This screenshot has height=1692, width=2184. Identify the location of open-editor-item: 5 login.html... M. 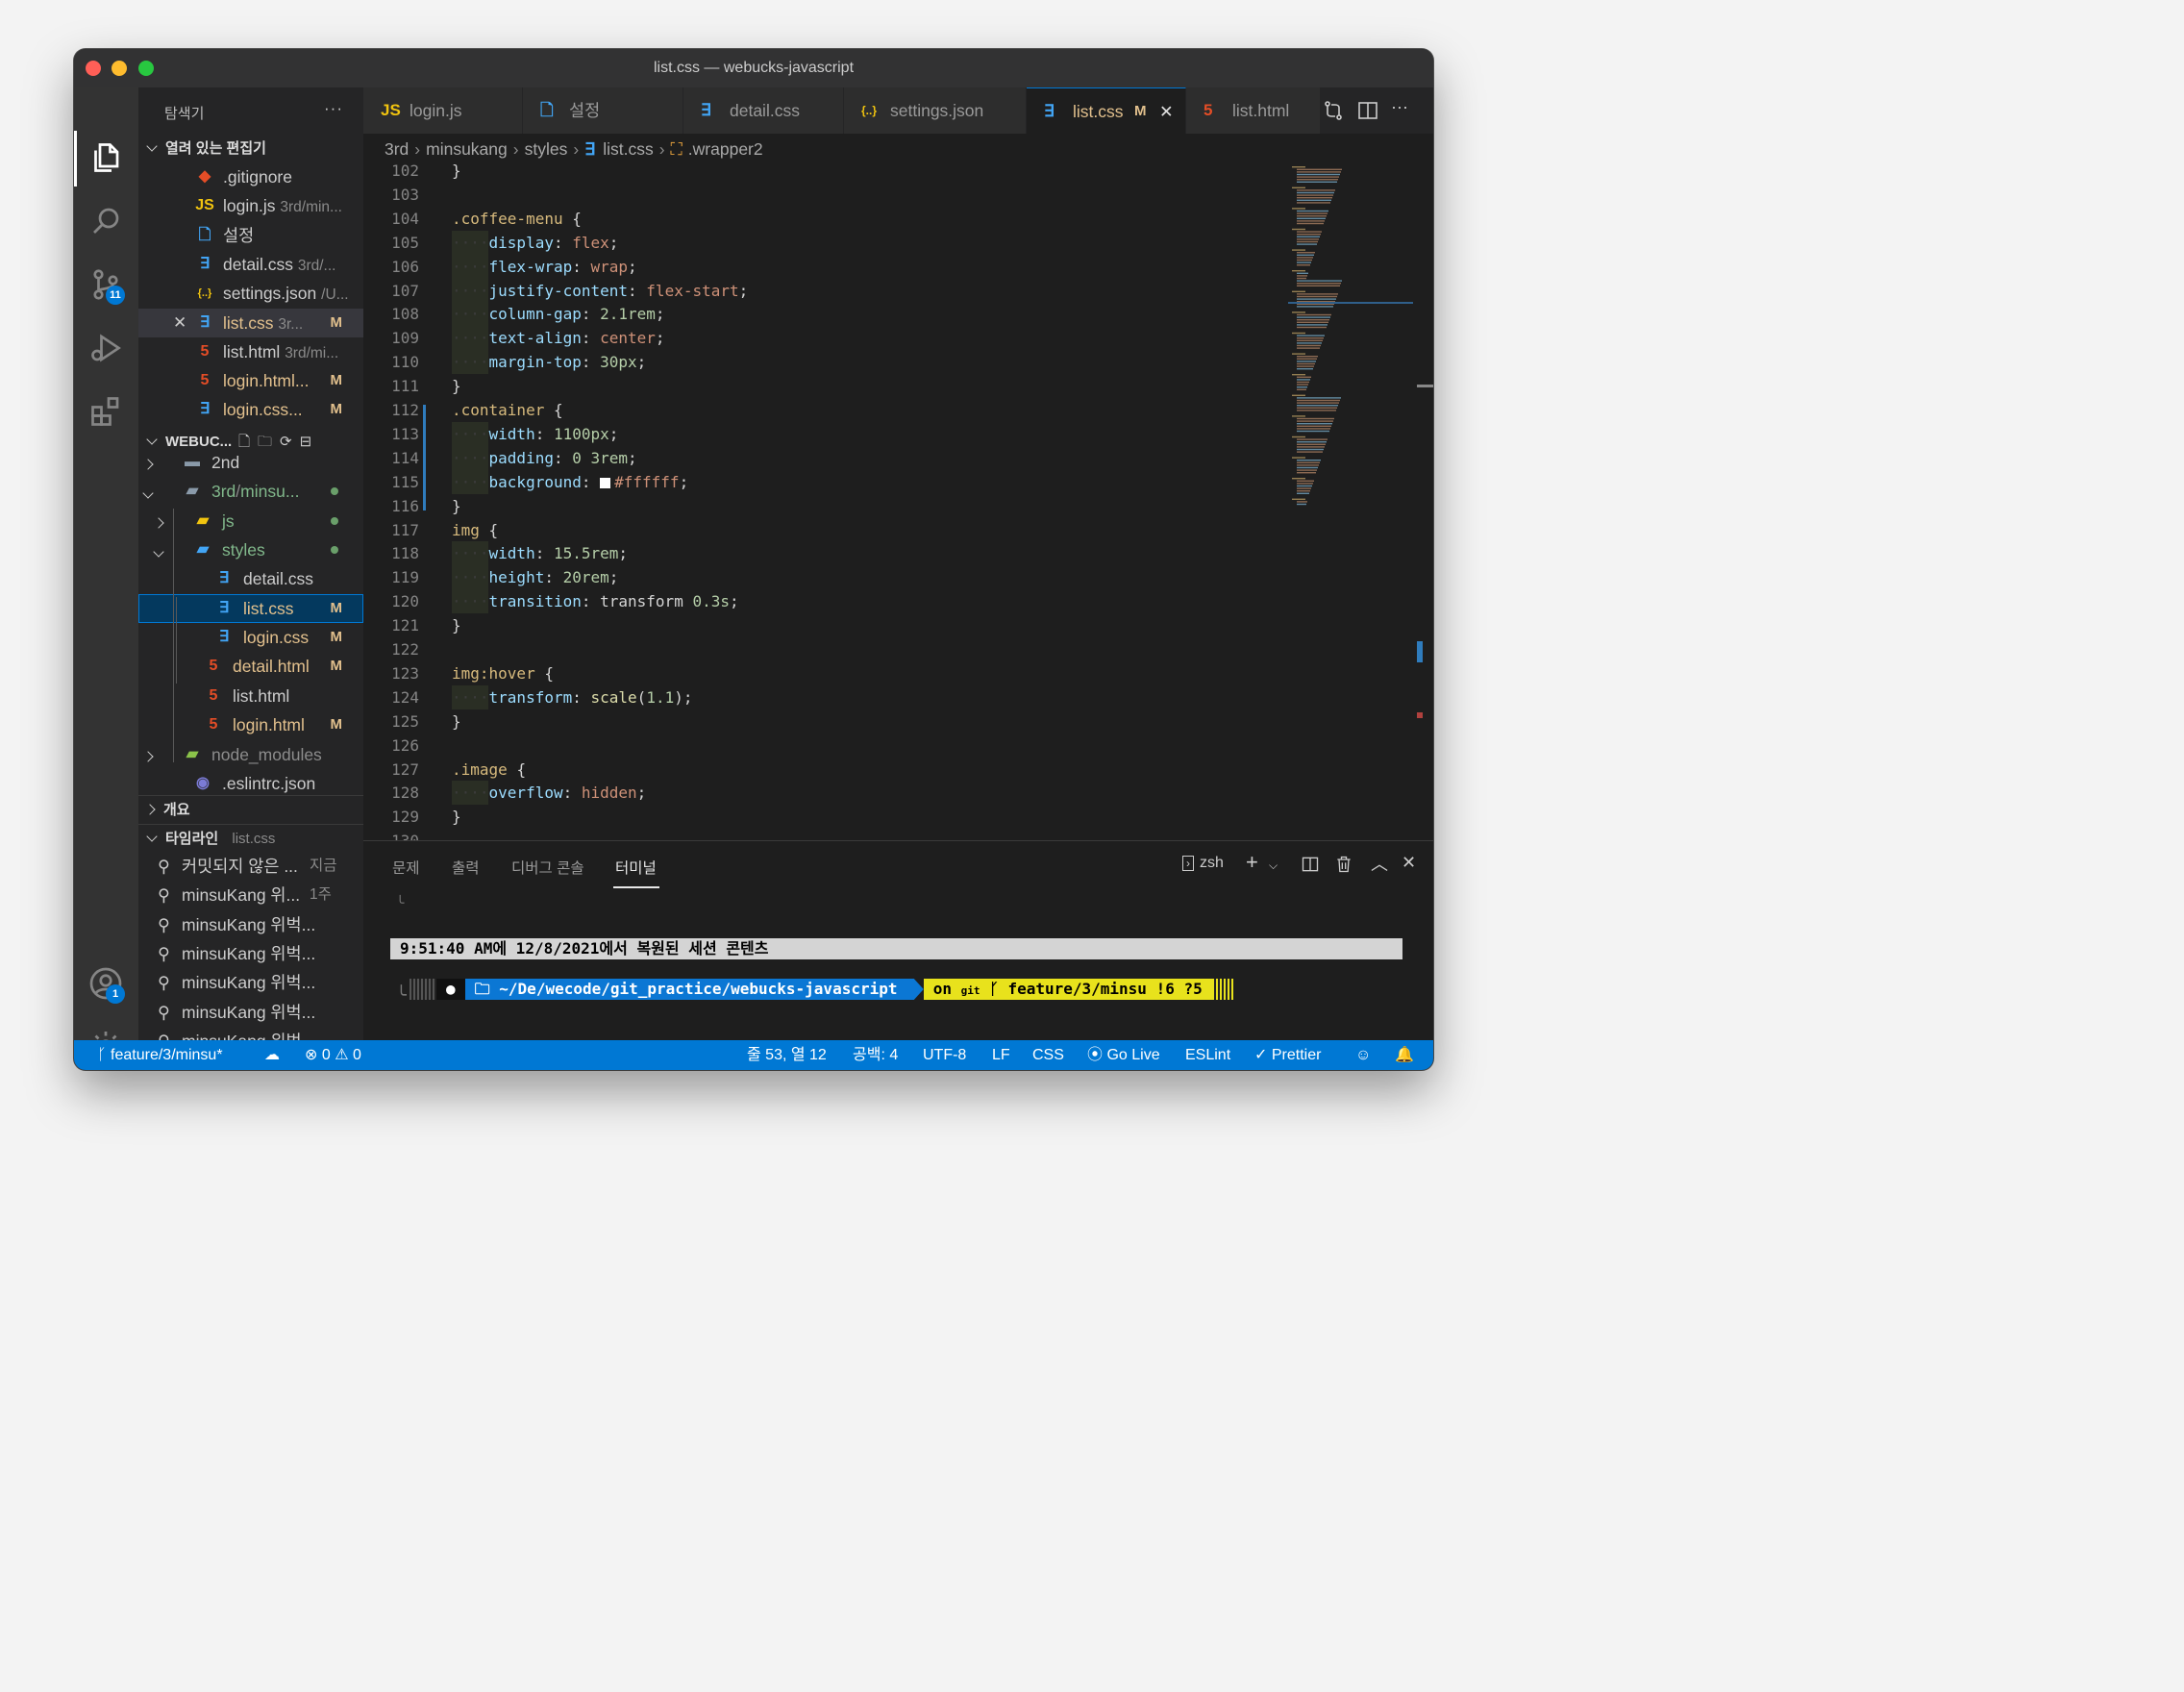
(251, 380).